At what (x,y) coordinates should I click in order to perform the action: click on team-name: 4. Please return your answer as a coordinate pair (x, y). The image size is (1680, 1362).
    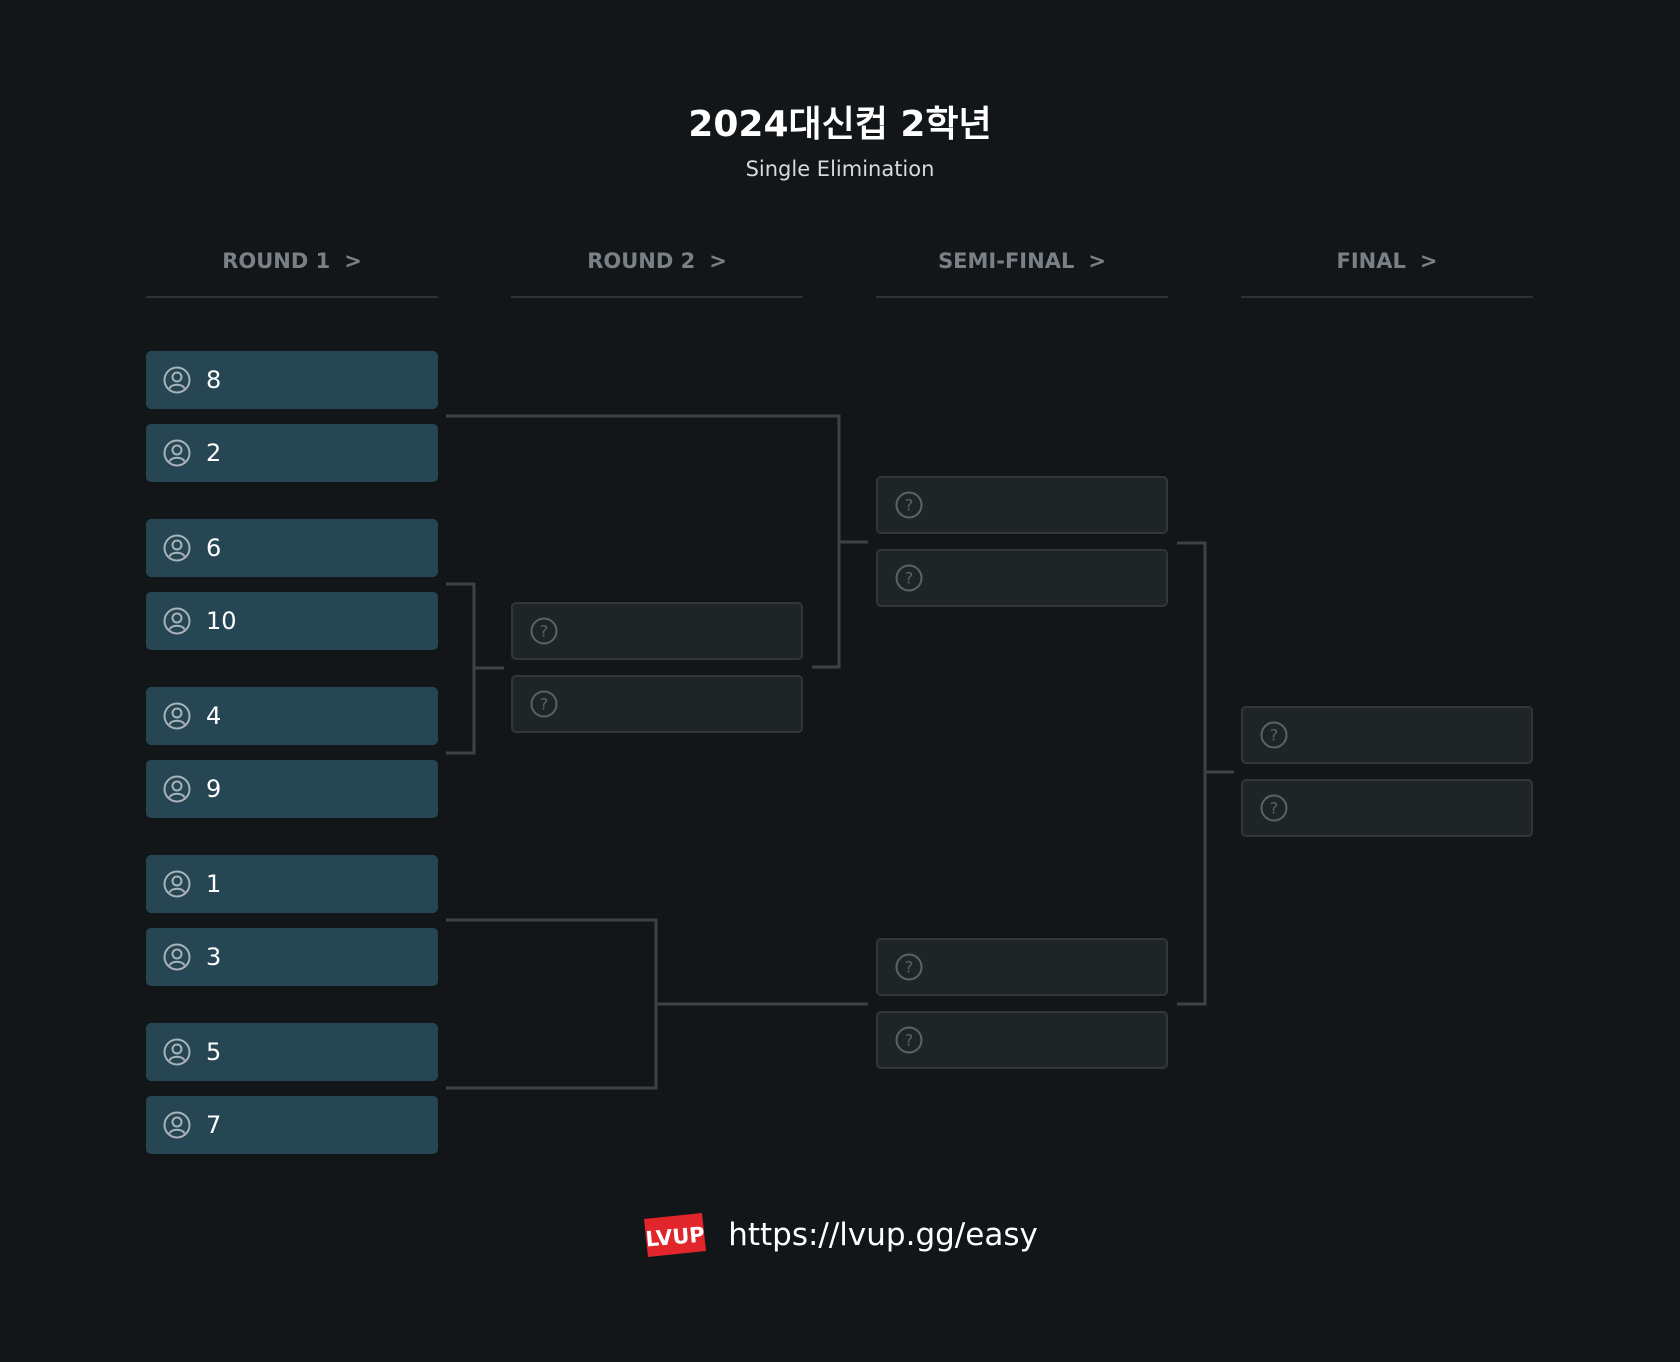
    Looking at the image, I should click on (214, 716).